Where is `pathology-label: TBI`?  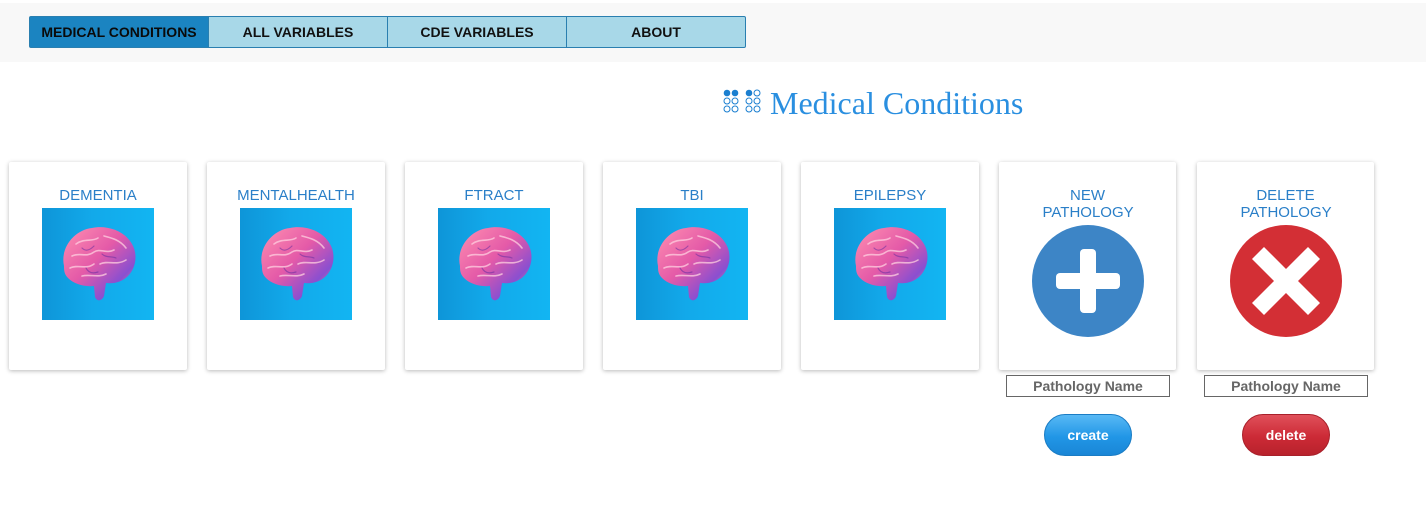 pathology-label: TBI is located at coordinates (692, 195).